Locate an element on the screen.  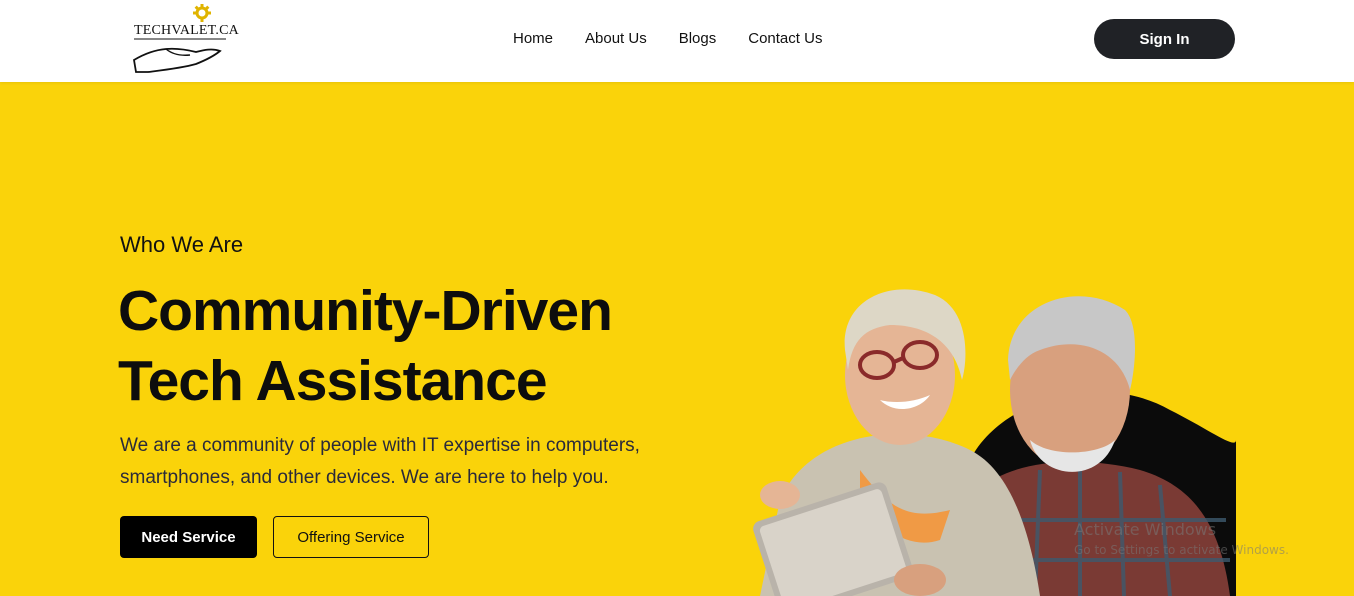
site-logo: TECHVALET.CA is located at coordinates (184, 40).